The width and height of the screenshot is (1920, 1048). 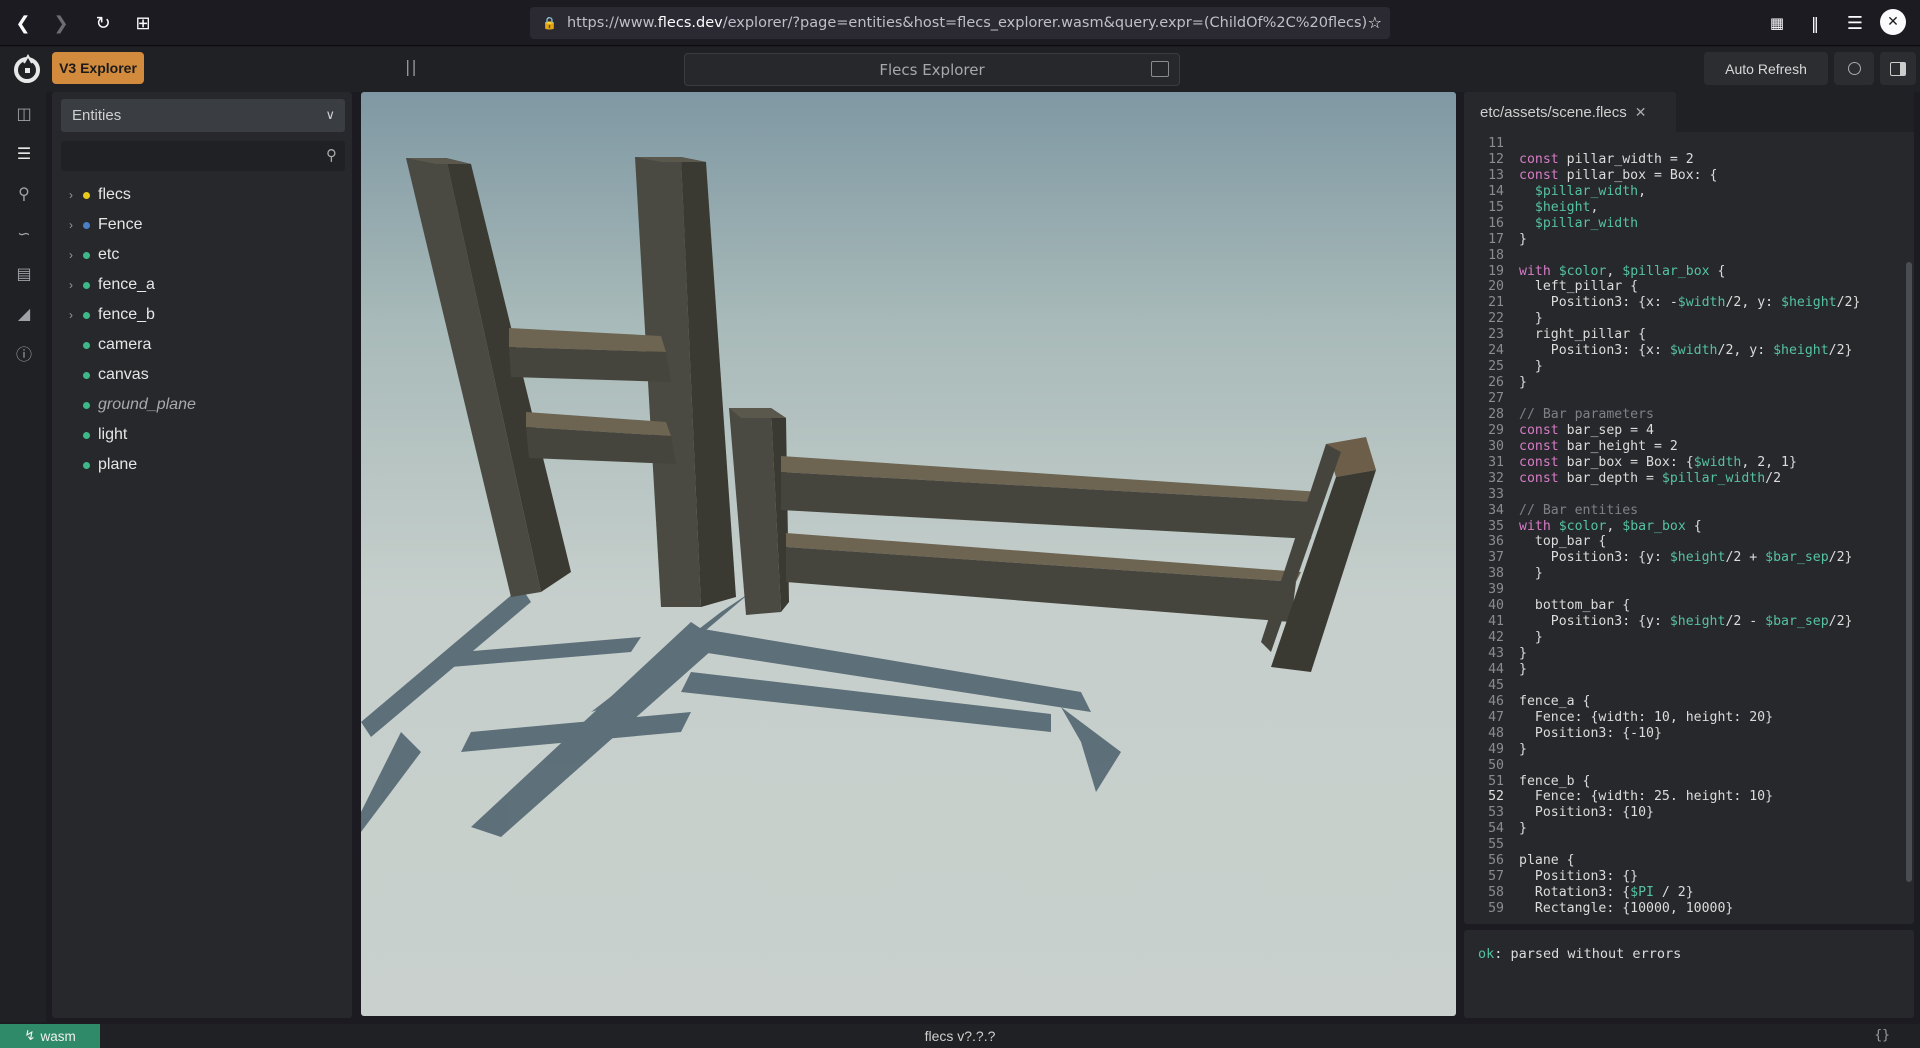 What do you see at coordinates (1684, 399) in the screenshot?
I see `code-line: 27` at bounding box center [1684, 399].